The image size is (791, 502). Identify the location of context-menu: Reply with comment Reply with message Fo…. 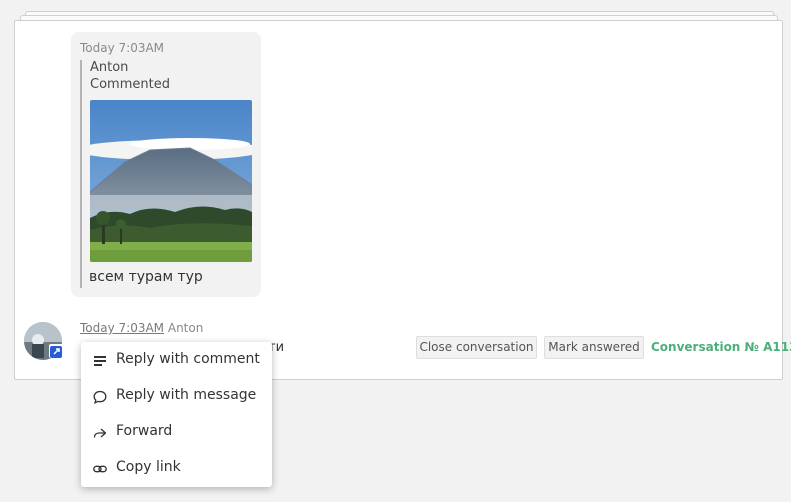
(176, 414).